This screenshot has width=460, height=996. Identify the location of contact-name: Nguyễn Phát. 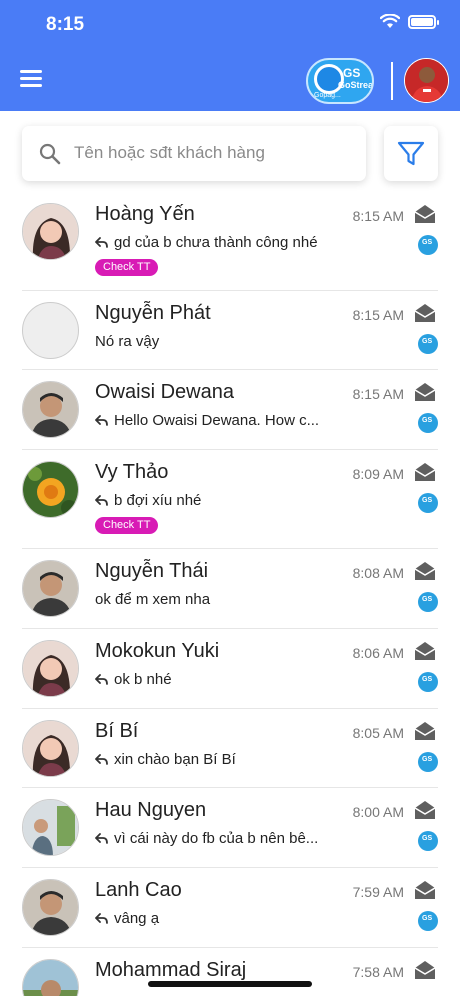
(153, 313).